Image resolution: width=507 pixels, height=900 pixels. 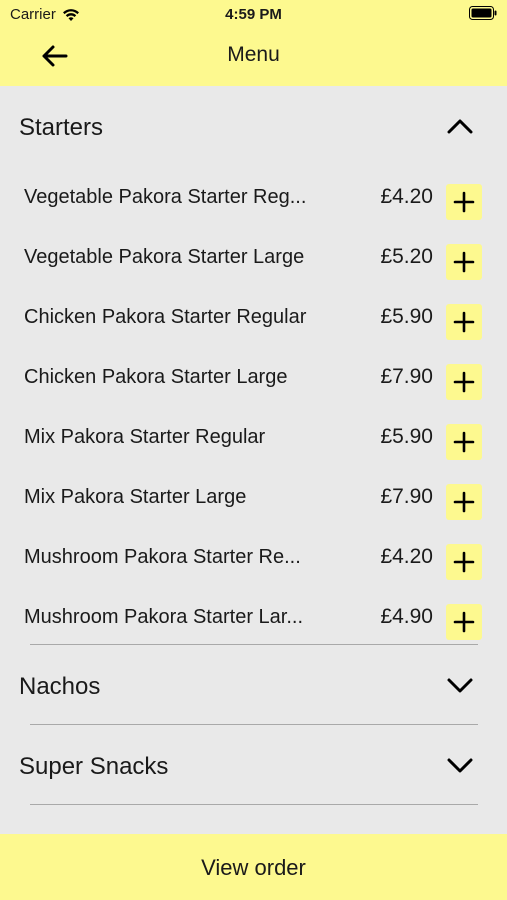 What do you see at coordinates (145, 437) in the screenshot?
I see `item-name: Mix Pakora Starter Regular` at bounding box center [145, 437].